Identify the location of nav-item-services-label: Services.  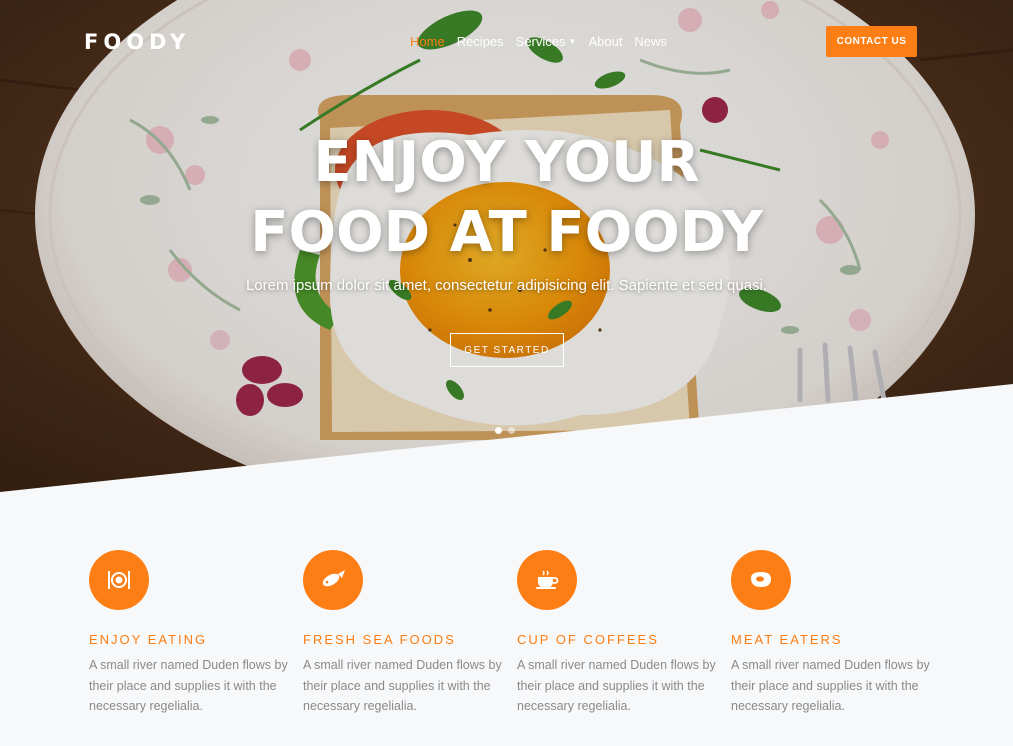
(540, 41).